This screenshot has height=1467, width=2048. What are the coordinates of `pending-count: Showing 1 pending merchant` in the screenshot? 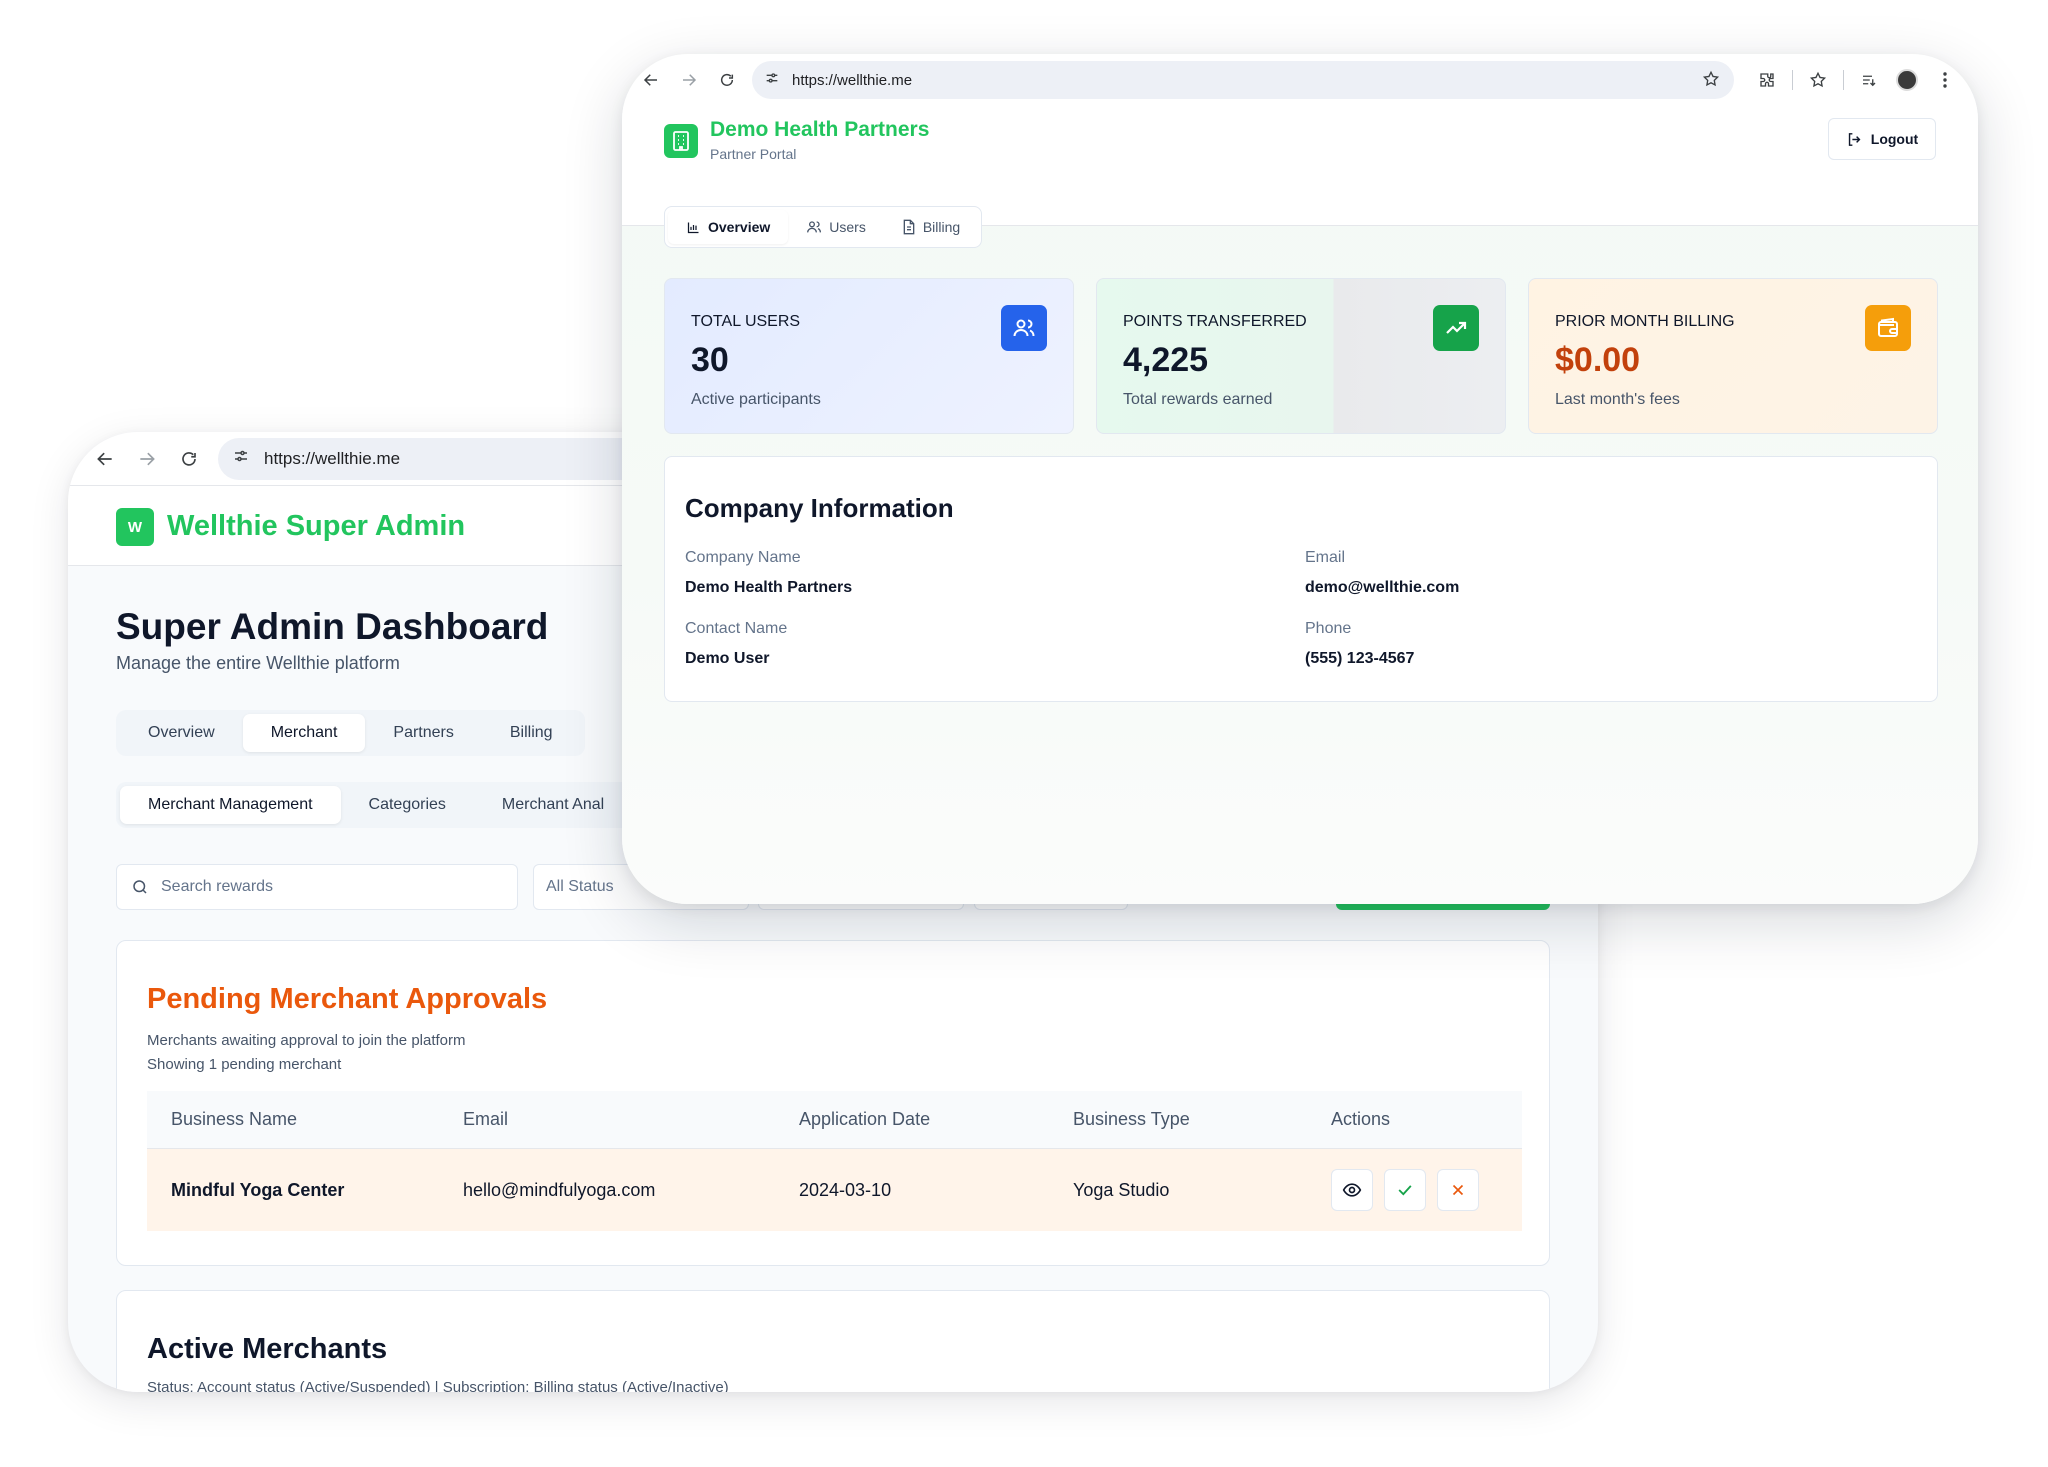 It's located at (244, 1064).